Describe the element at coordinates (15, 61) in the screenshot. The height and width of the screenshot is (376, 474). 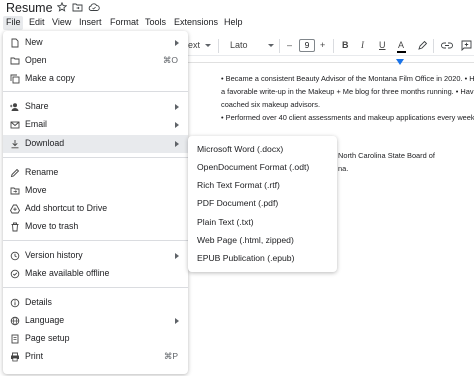
I see `folder-icon` at that location.